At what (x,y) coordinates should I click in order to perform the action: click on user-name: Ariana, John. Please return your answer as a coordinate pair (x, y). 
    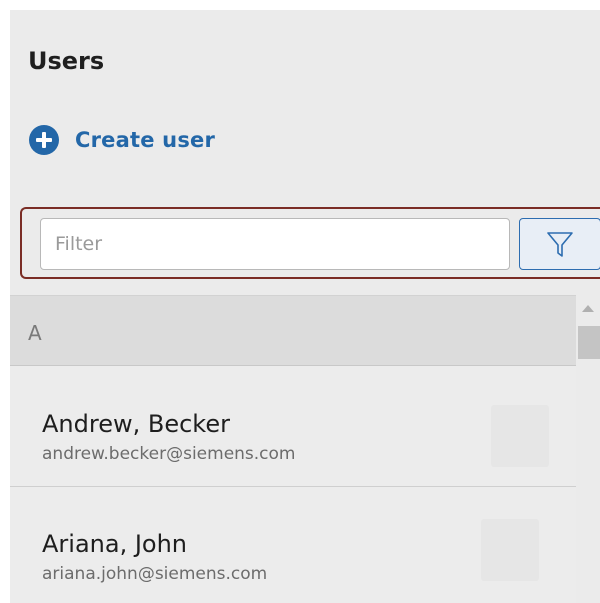
    Looking at the image, I should click on (115, 544).